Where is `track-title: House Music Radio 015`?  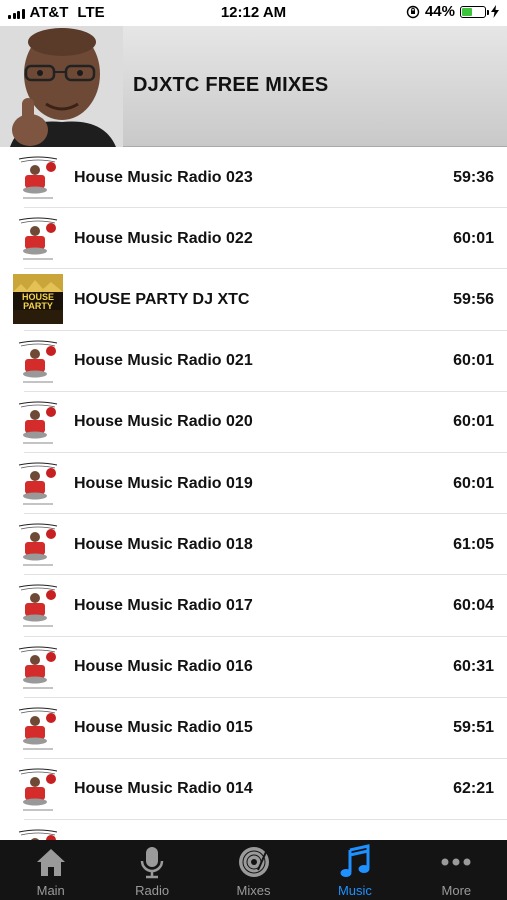
track-title: House Music Radio 015 is located at coordinates (163, 728).